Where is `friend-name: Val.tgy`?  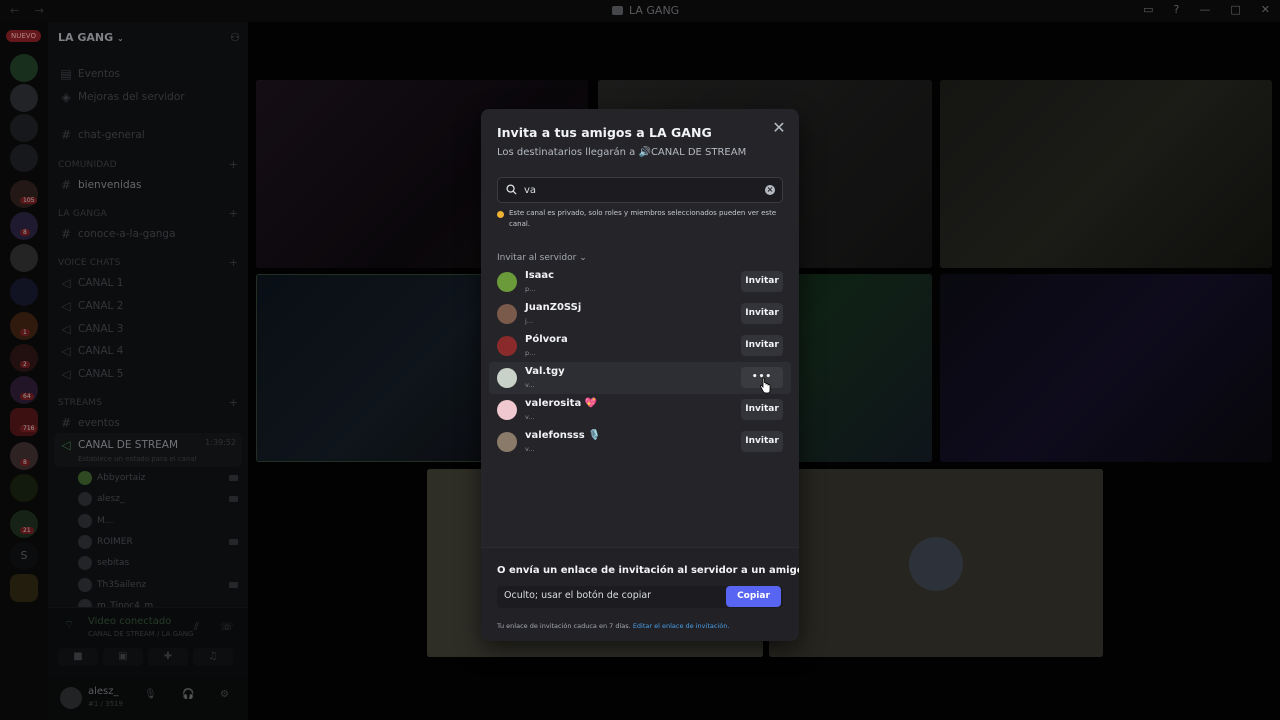 friend-name: Val.tgy is located at coordinates (545, 371).